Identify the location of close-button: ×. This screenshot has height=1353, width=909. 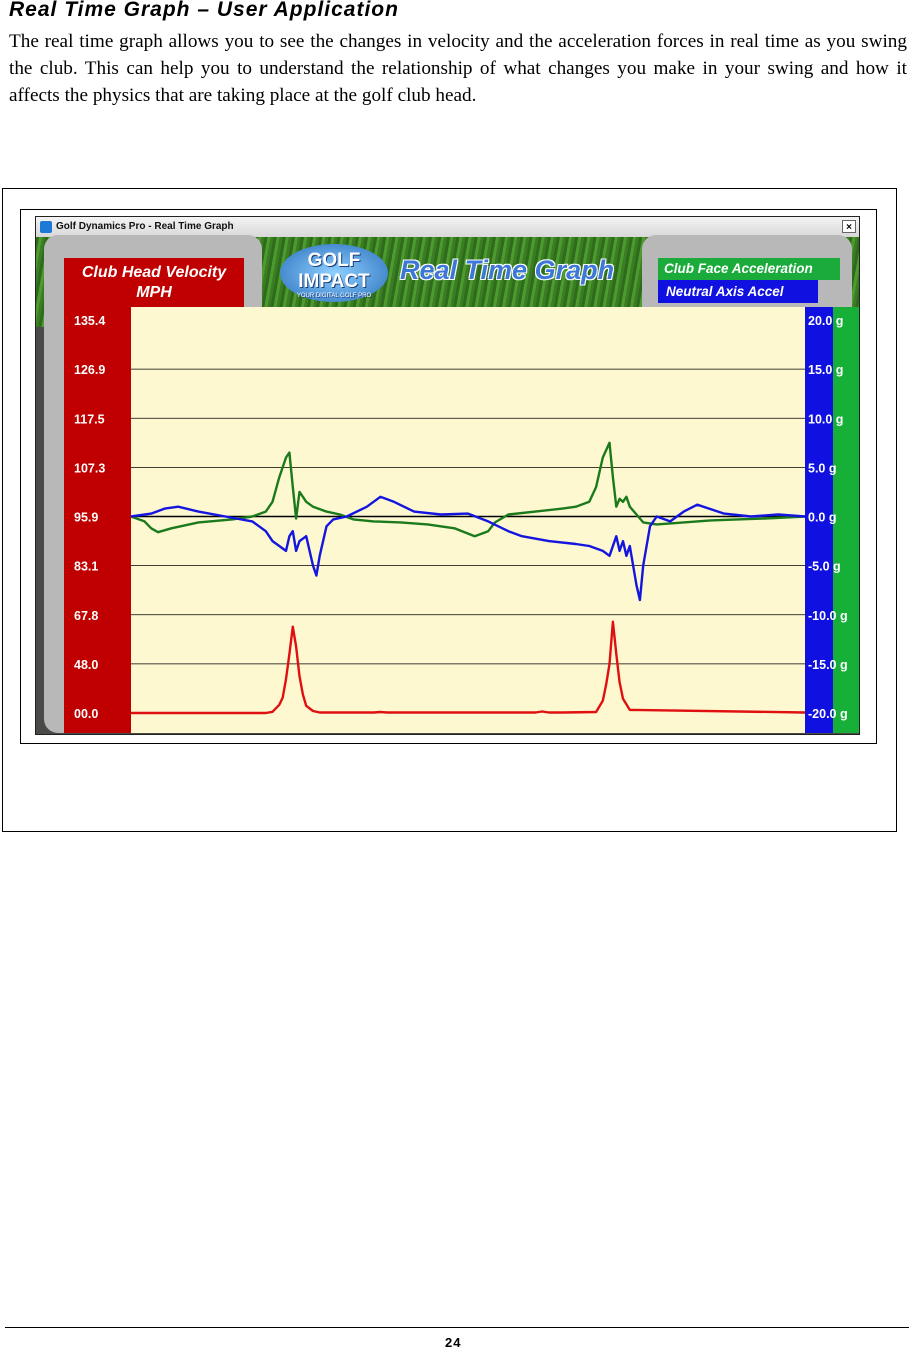
(849, 226).